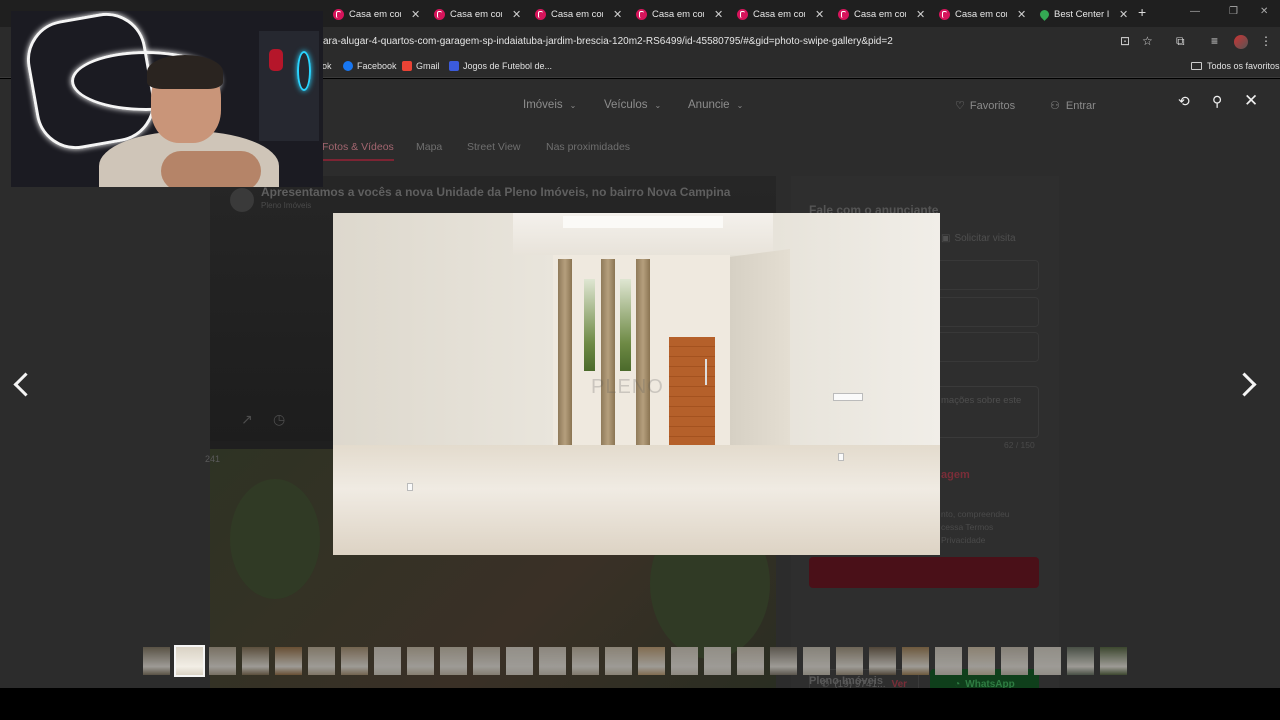 This screenshot has height=720, width=1280. Describe the element at coordinates (211, 169) in the screenshot. I see `person-arm` at that location.